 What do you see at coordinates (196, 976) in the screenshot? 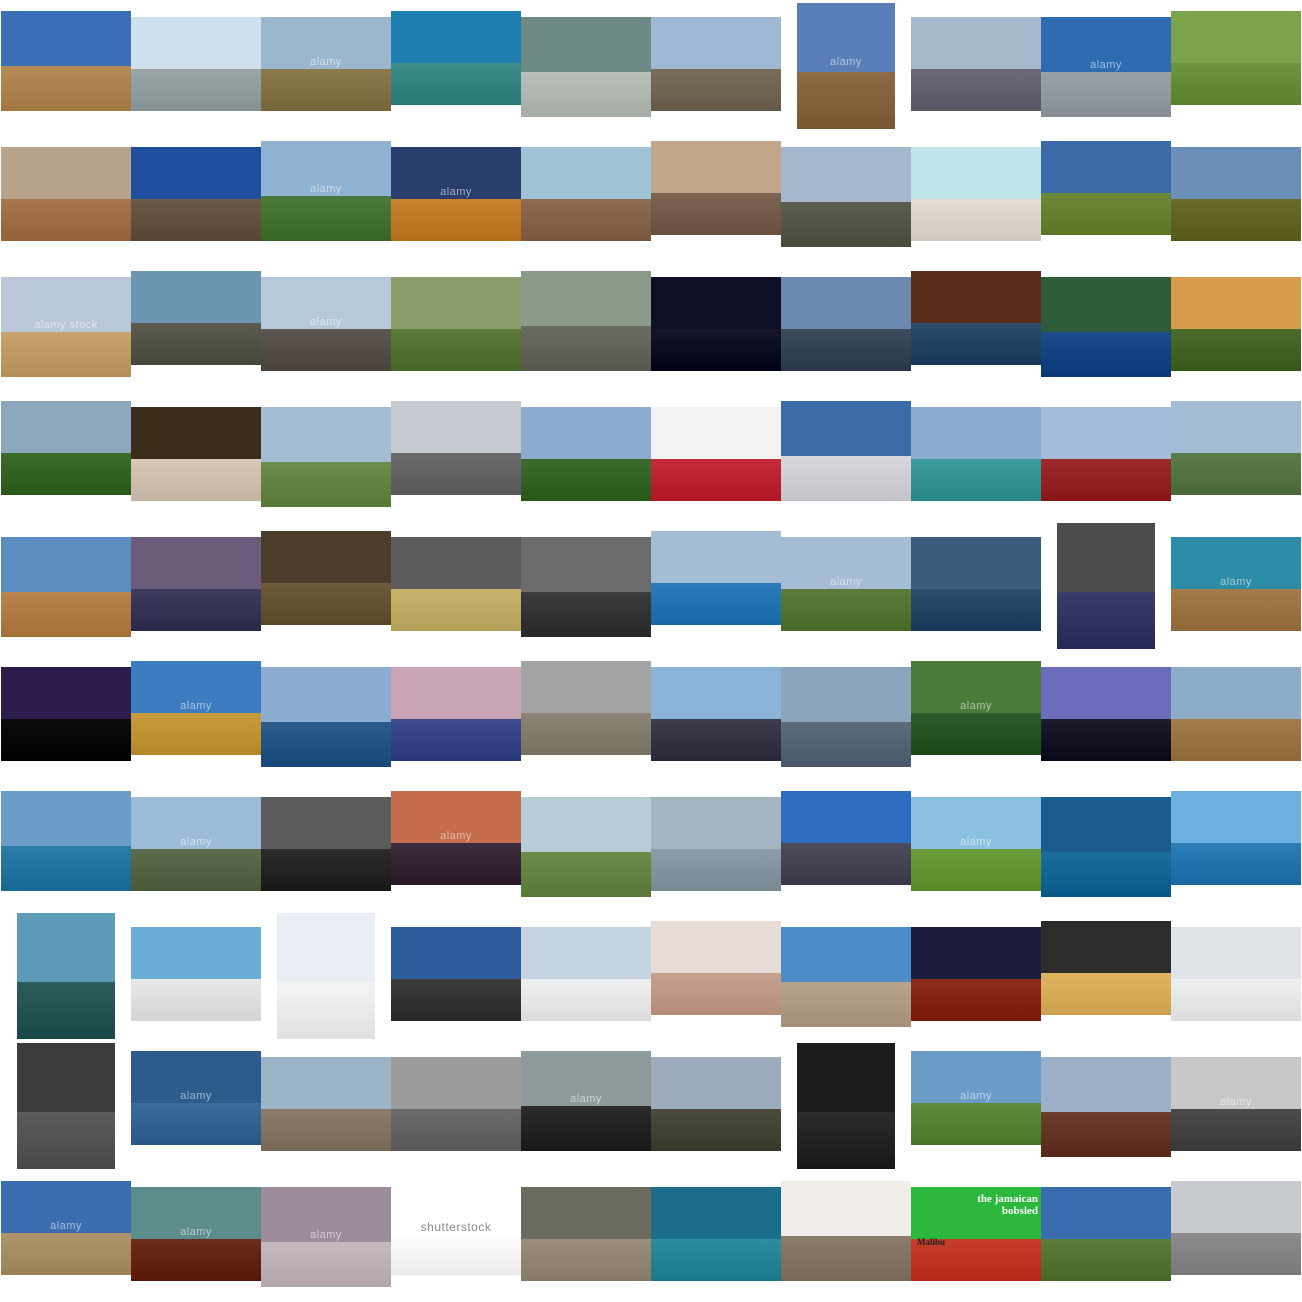
I see `thumbnail-pool-villa` at bounding box center [196, 976].